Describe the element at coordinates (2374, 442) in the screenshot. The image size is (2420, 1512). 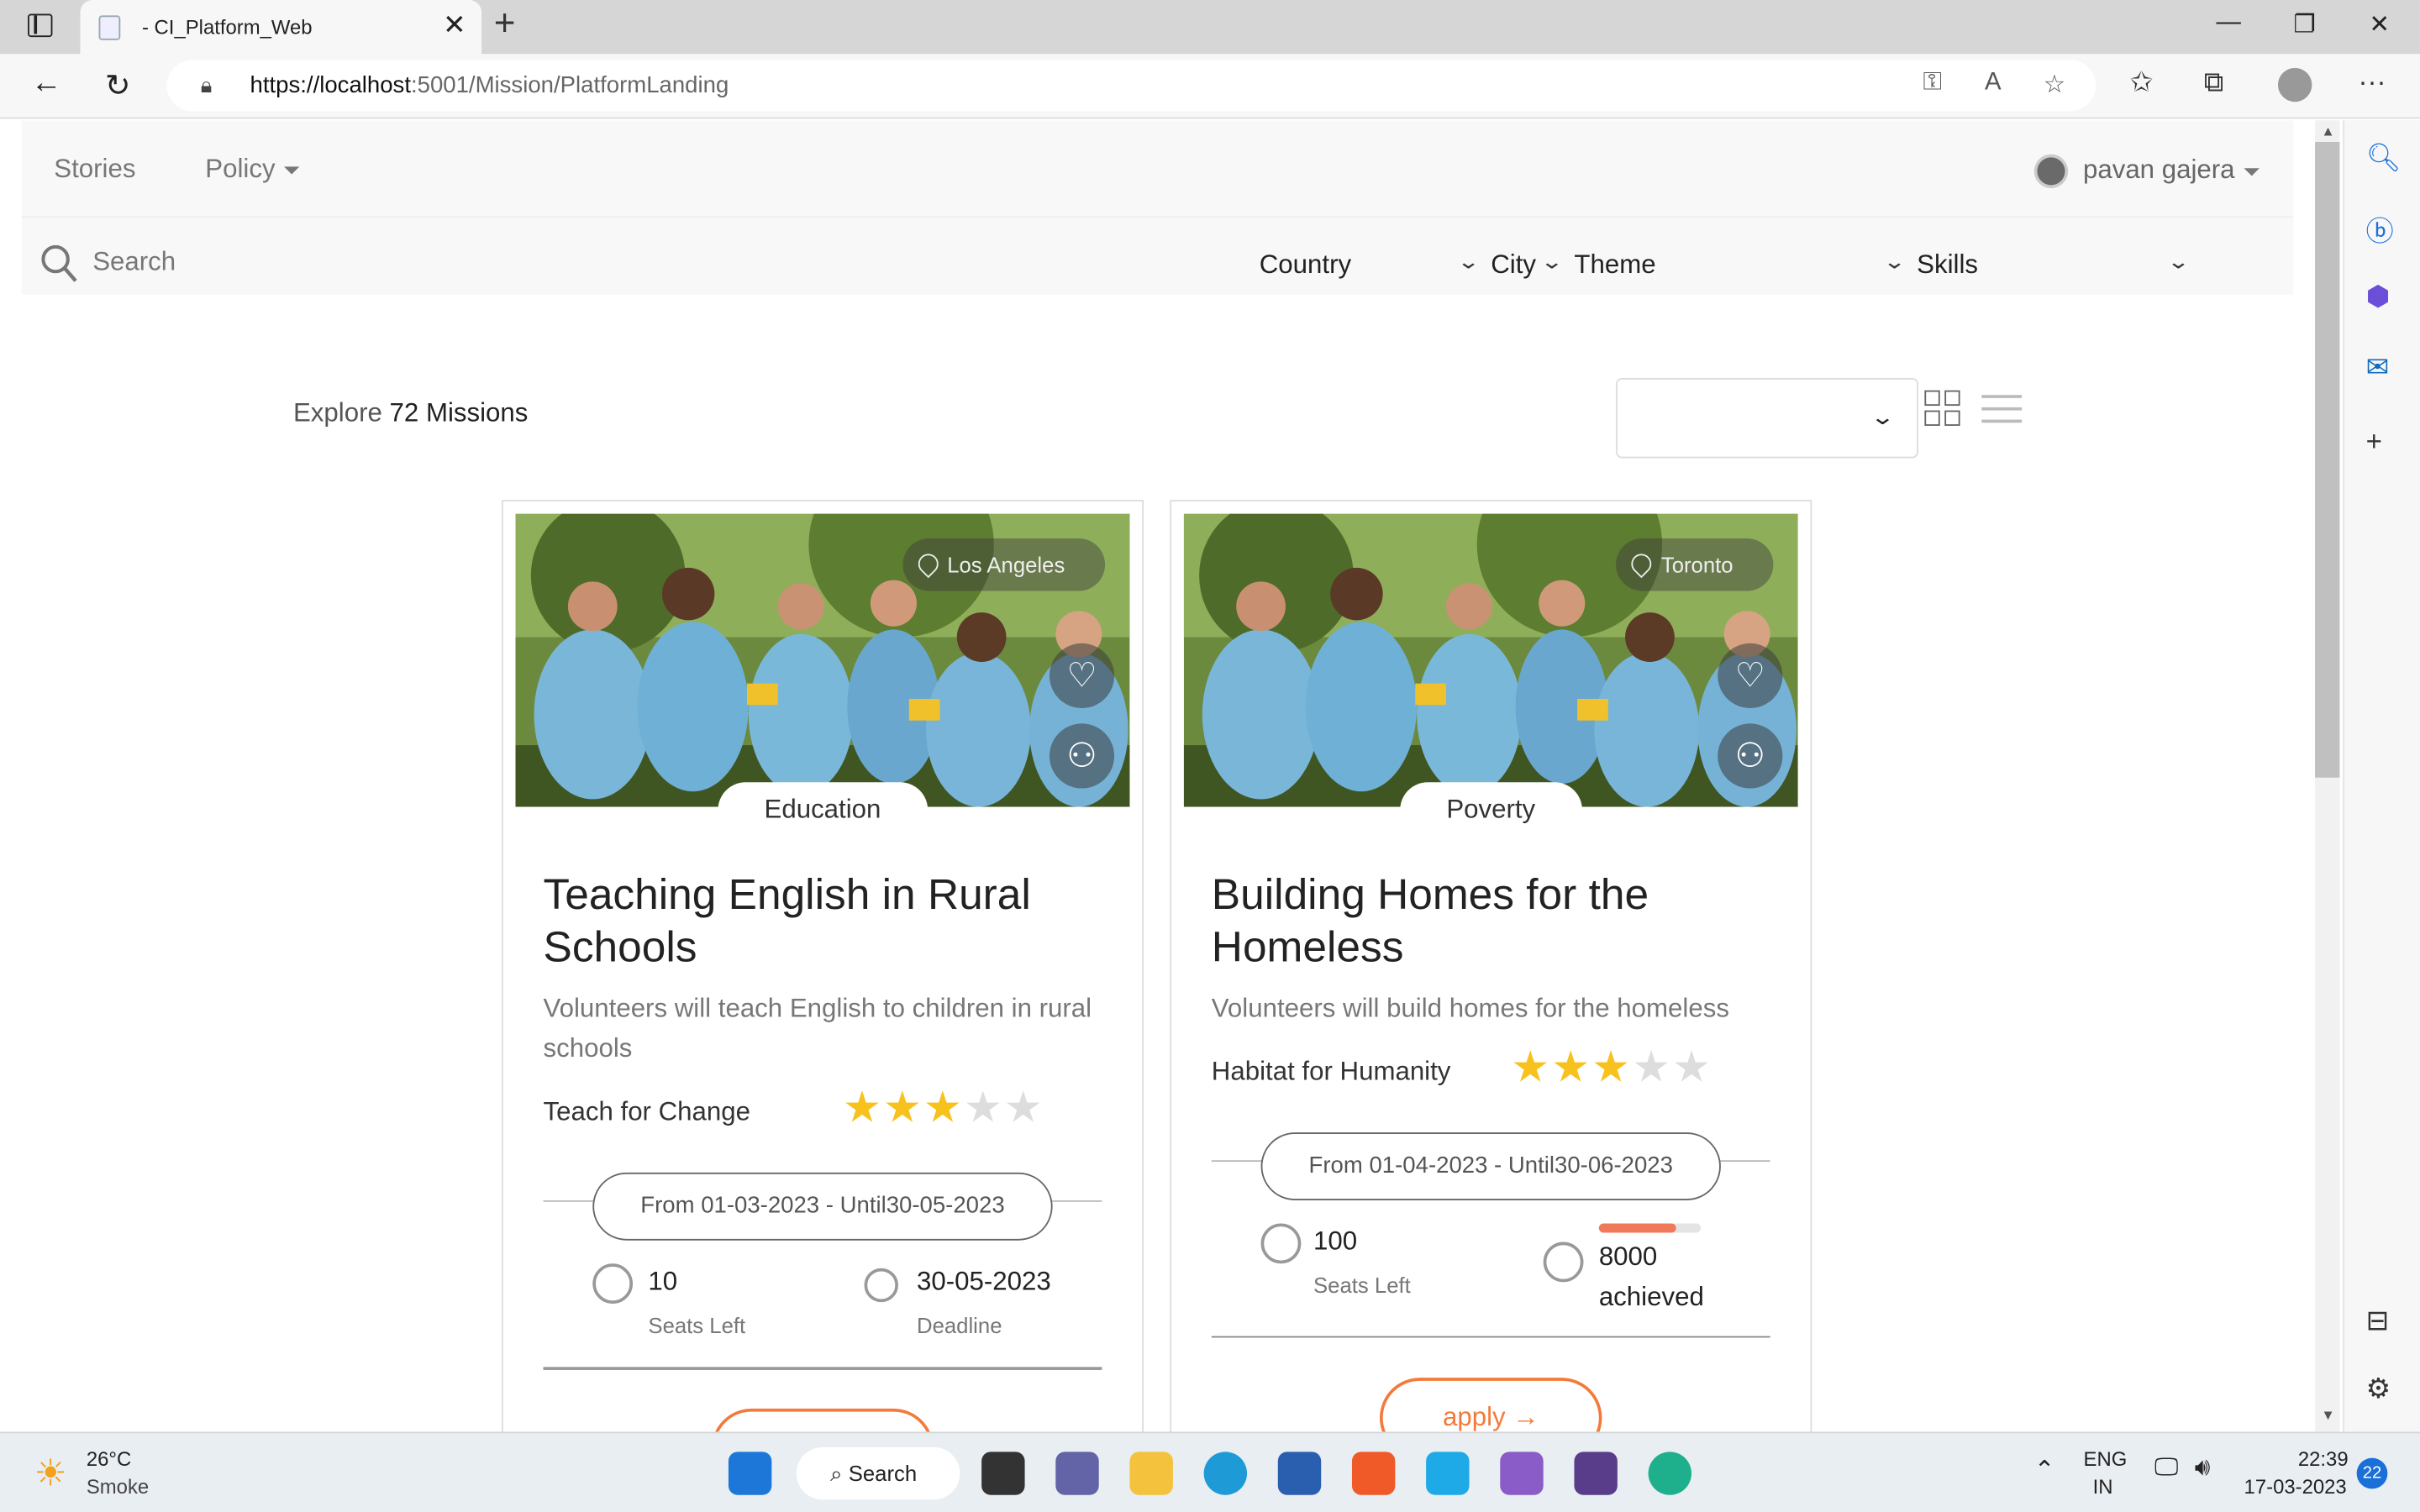
I see `add-icon: +` at that location.